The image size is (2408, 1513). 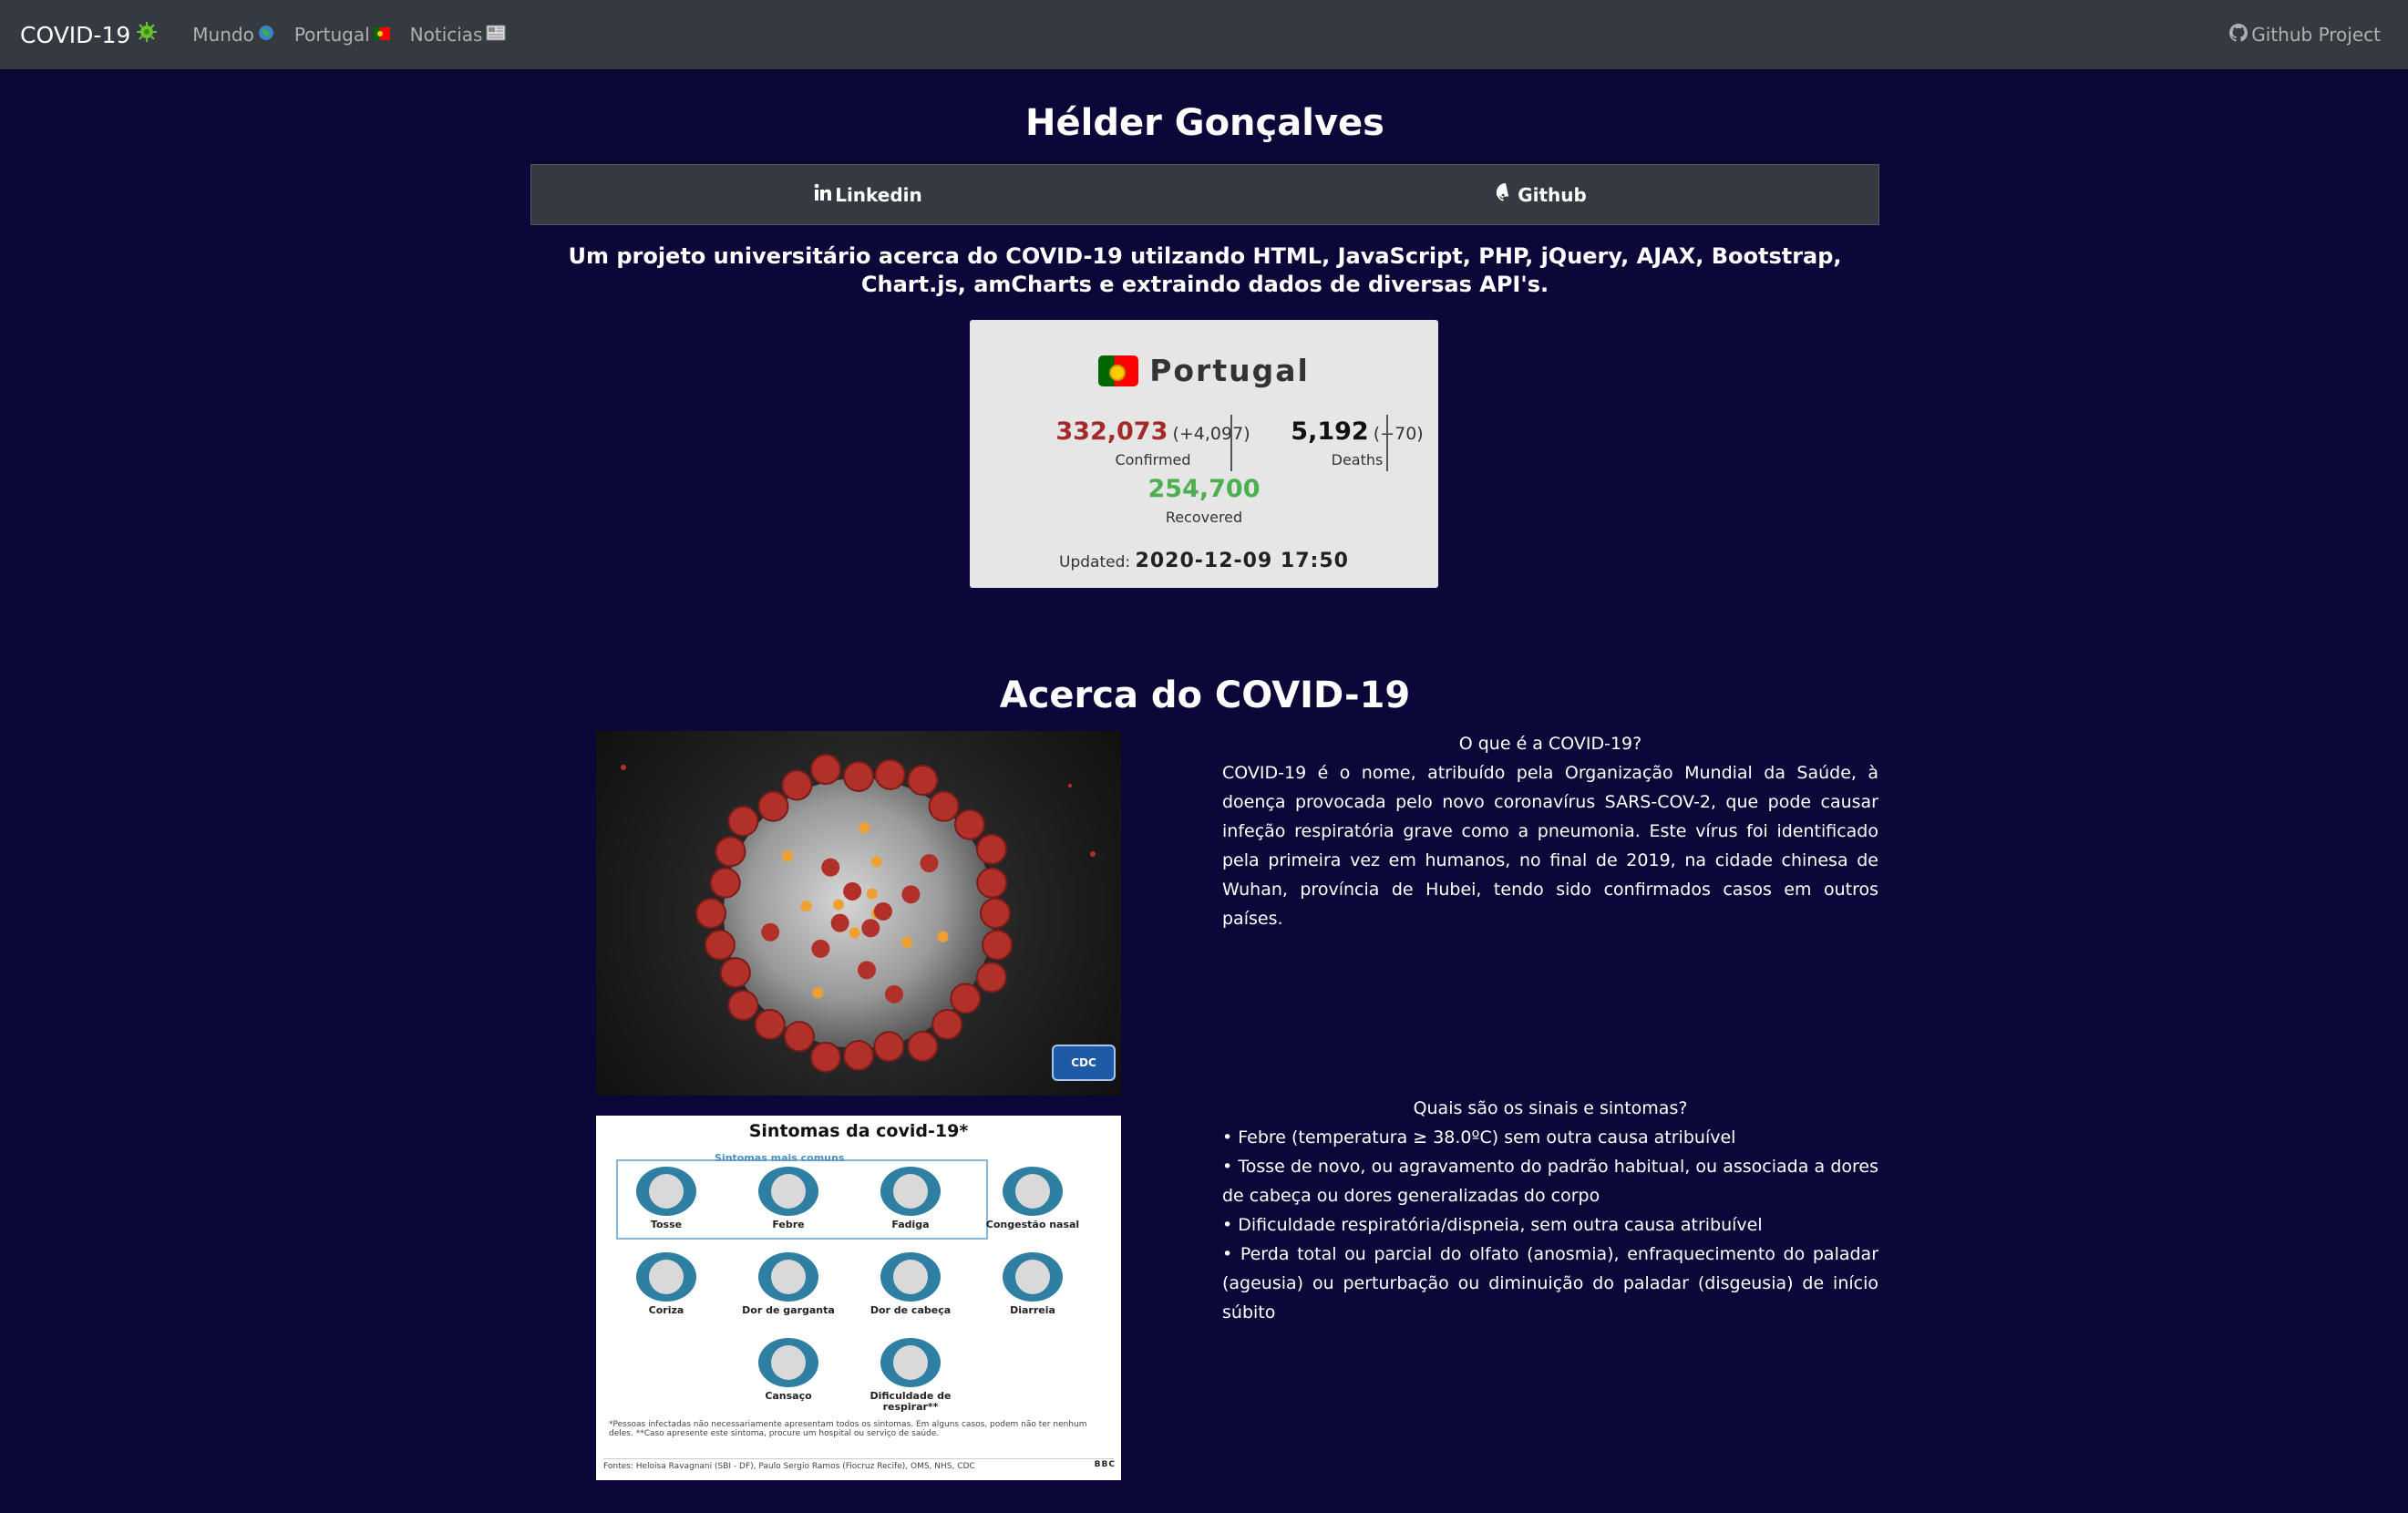 What do you see at coordinates (788, 1191) in the screenshot?
I see `thermometer-icon` at bounding box center [788, 1191].